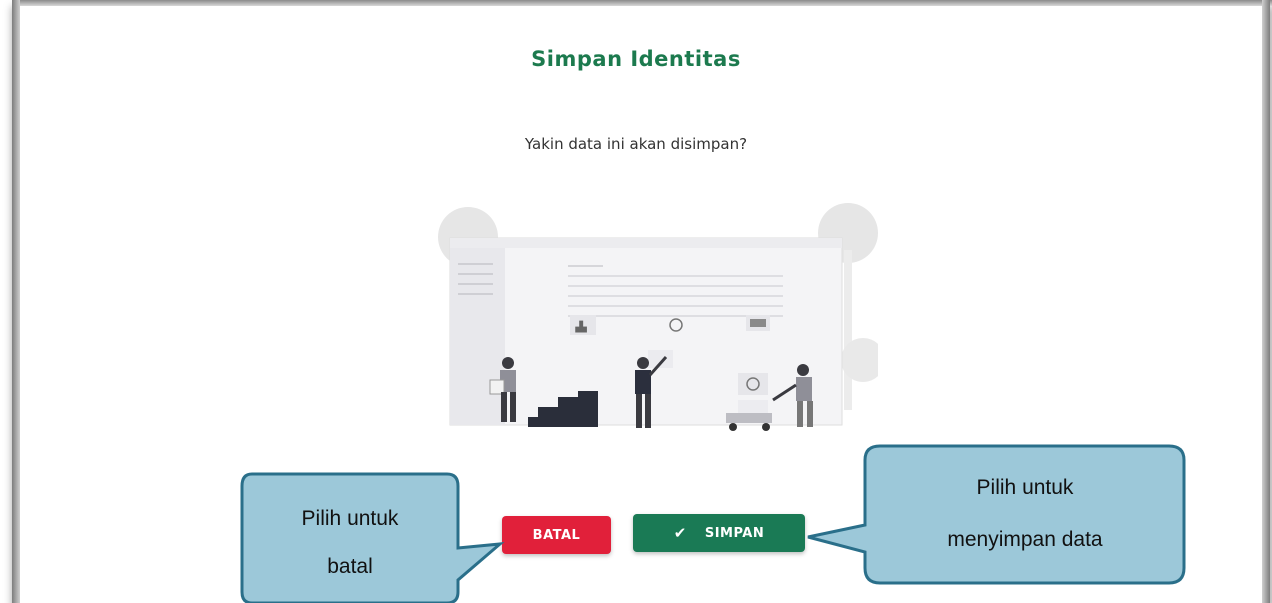  I want to click on cancel-button: BATAL, so click(556, 535).